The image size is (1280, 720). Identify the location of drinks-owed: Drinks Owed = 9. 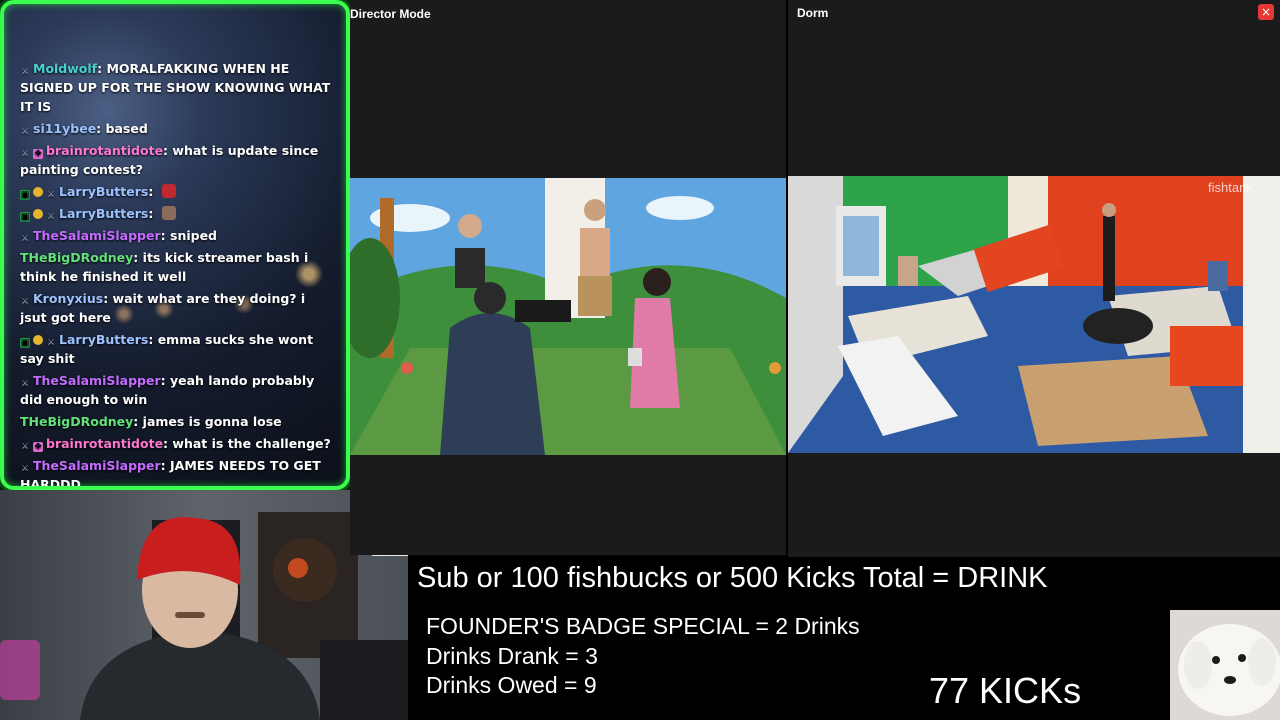
(511, 685).